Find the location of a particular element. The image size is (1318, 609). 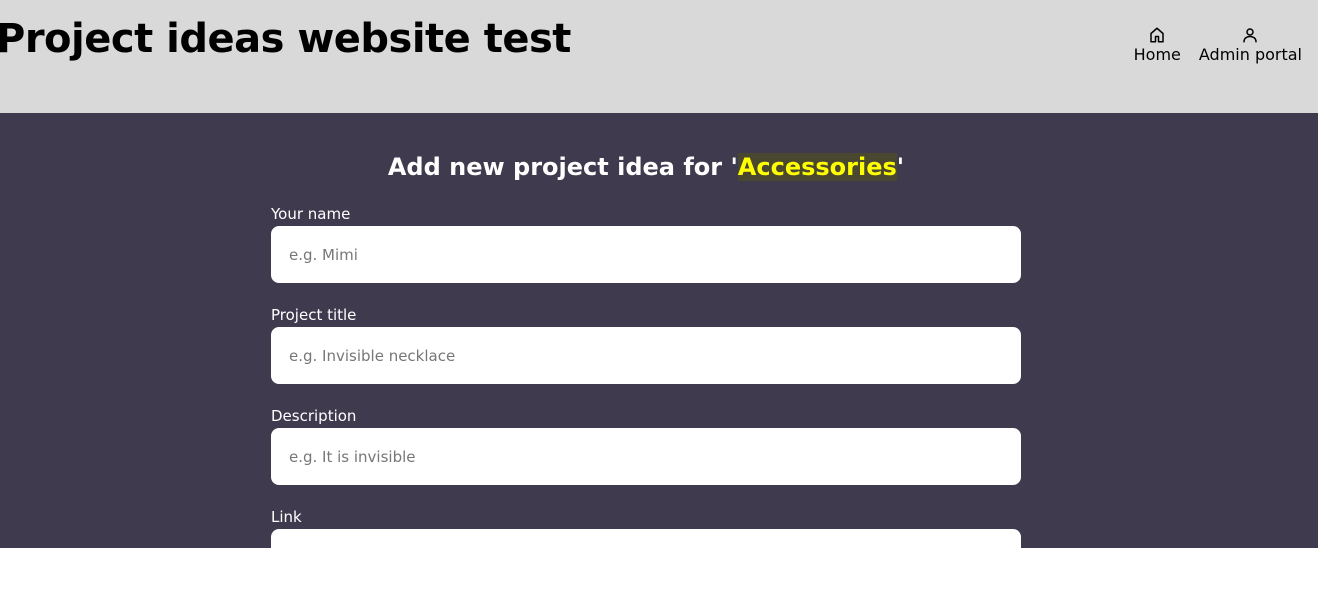

form-heading-prefix: Add new project idea for ' is located at coordinates (562, 167).